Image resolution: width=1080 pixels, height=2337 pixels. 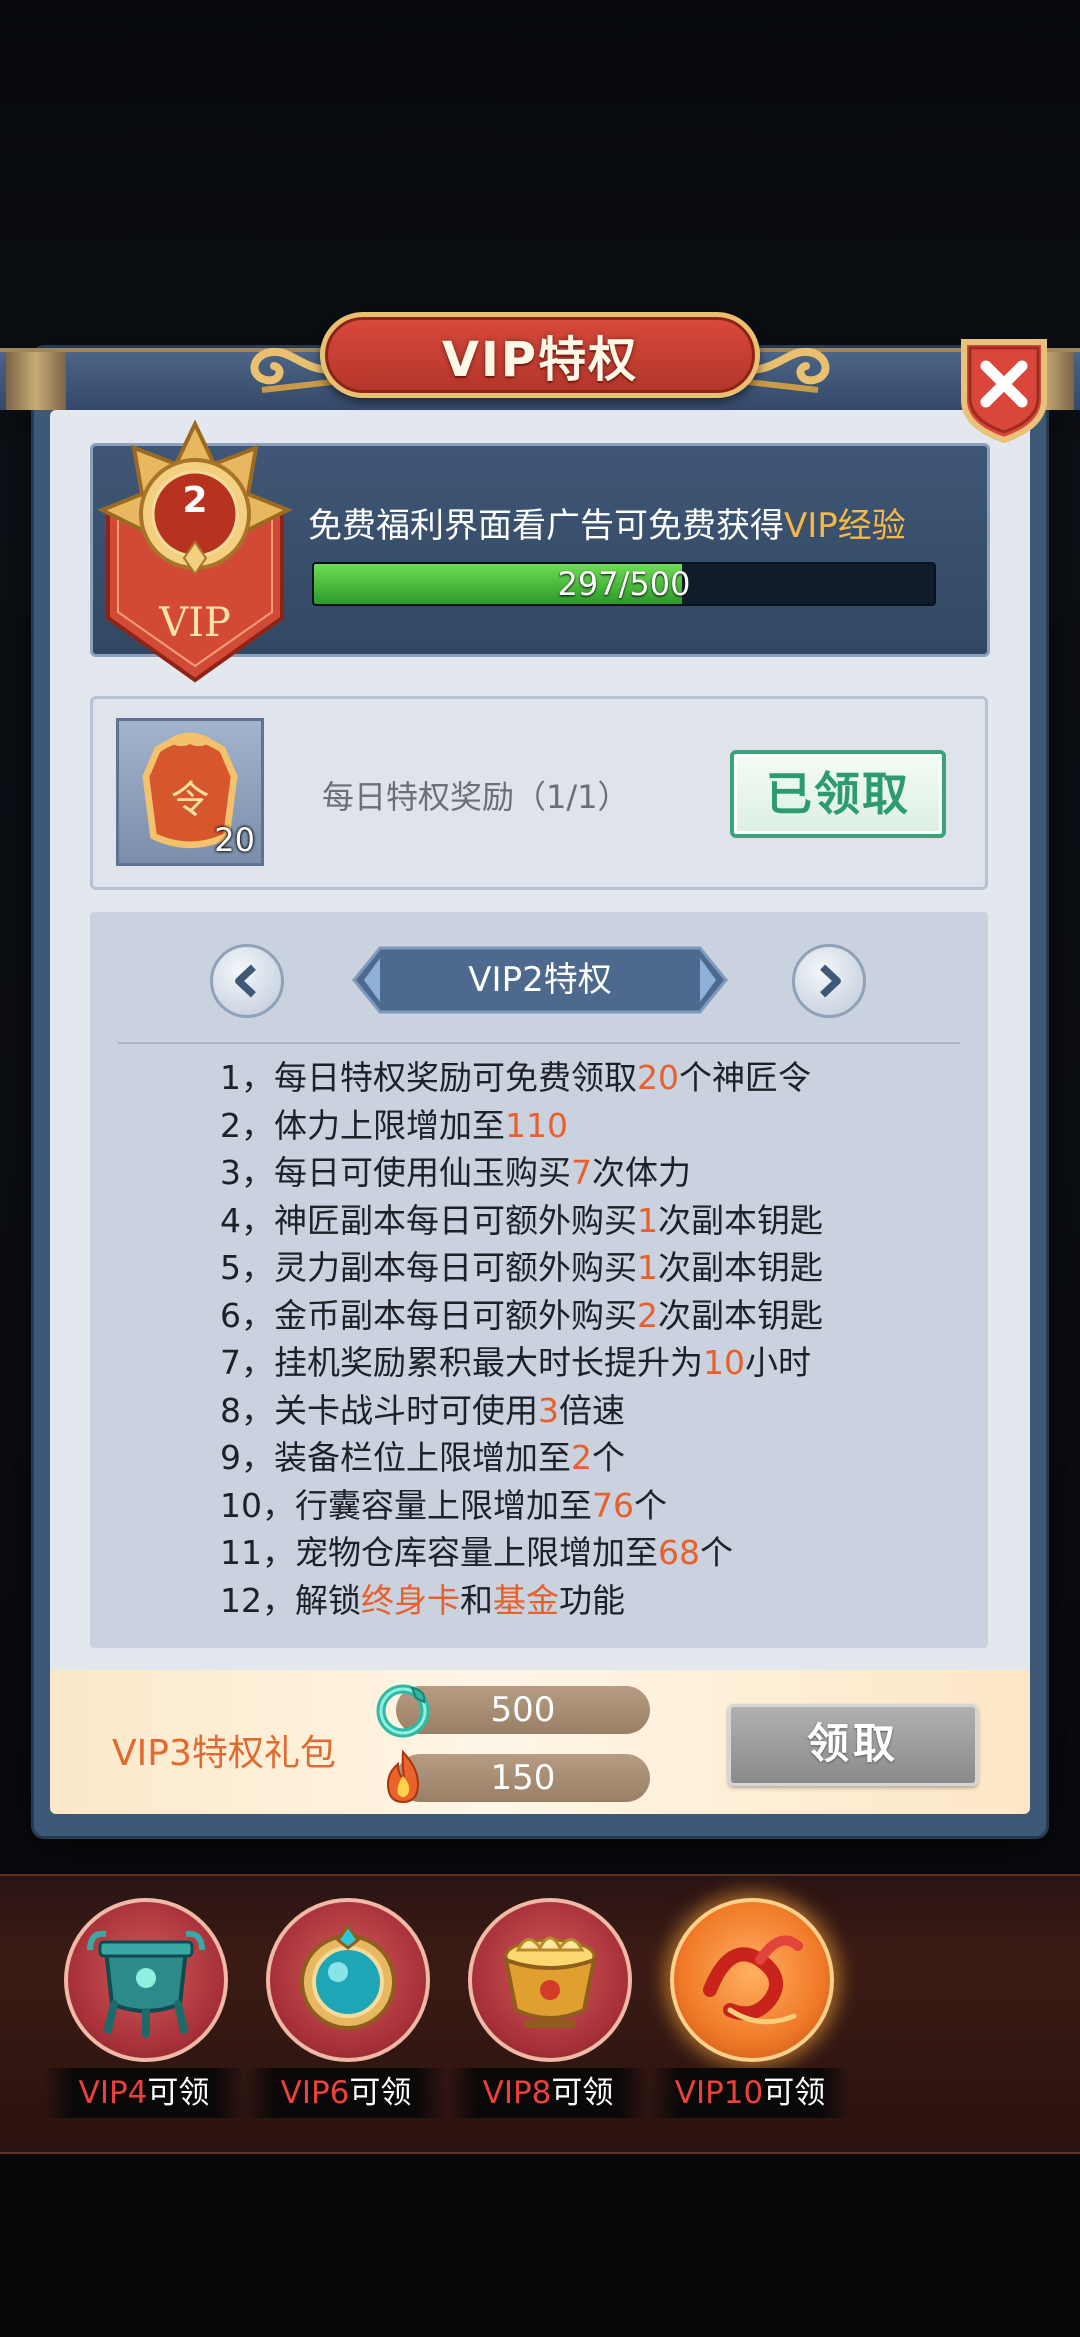 I want to click on milestone-vip4: VIP4可领, so click(x=144, y=2013).